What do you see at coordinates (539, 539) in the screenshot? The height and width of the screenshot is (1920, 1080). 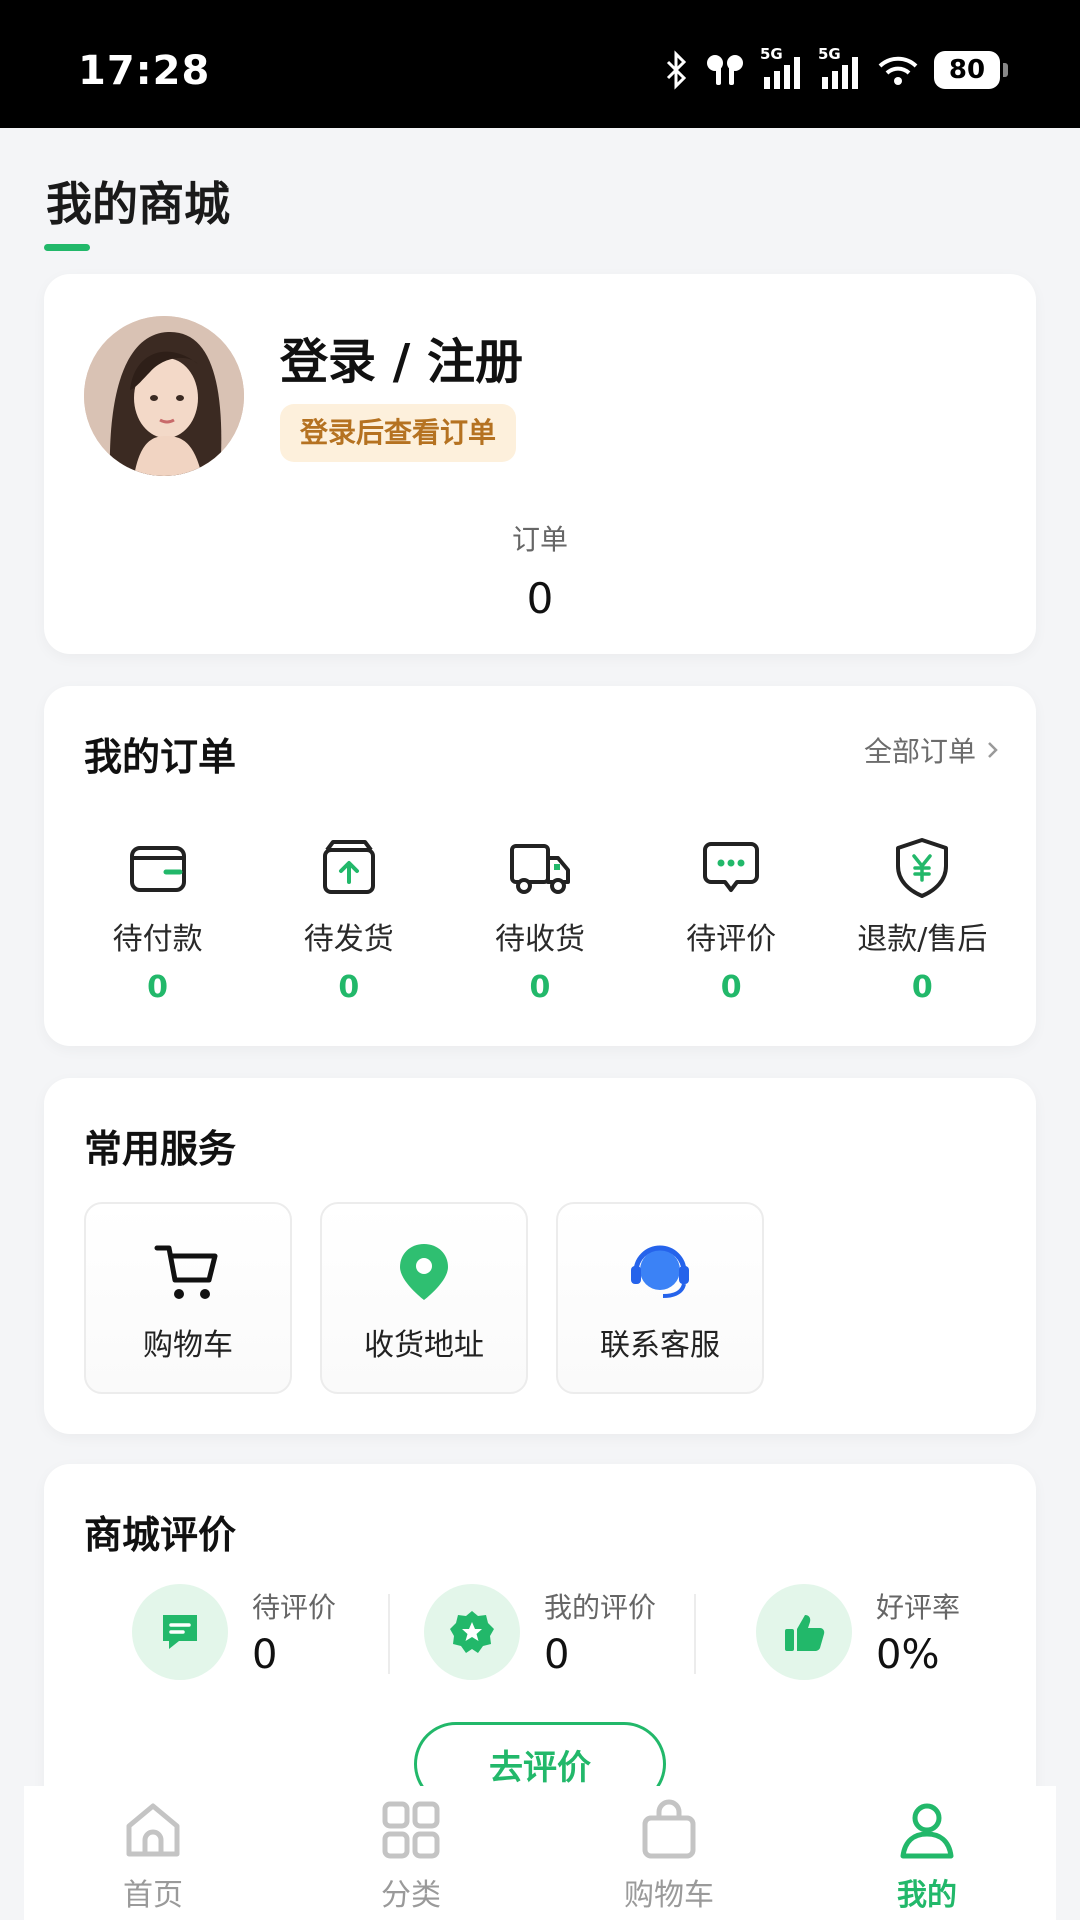 I see `orders-stat-label: 订单` at bounding box center [539, 539].